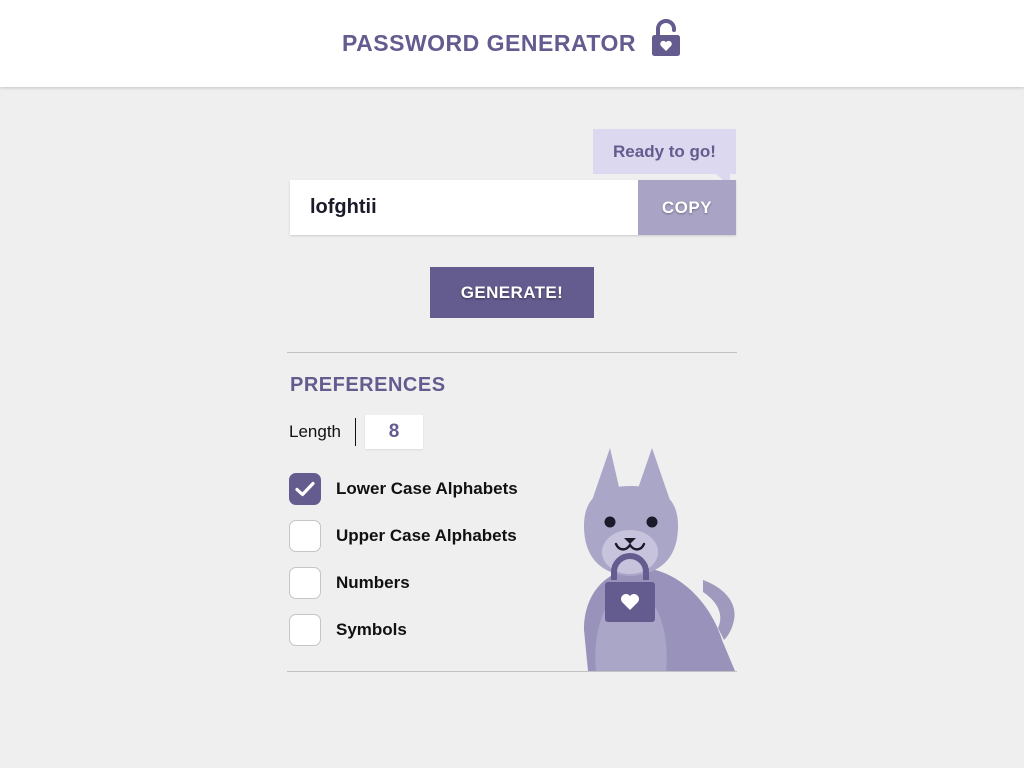  I want to click on numbers-checkbox, so click(305, 583).